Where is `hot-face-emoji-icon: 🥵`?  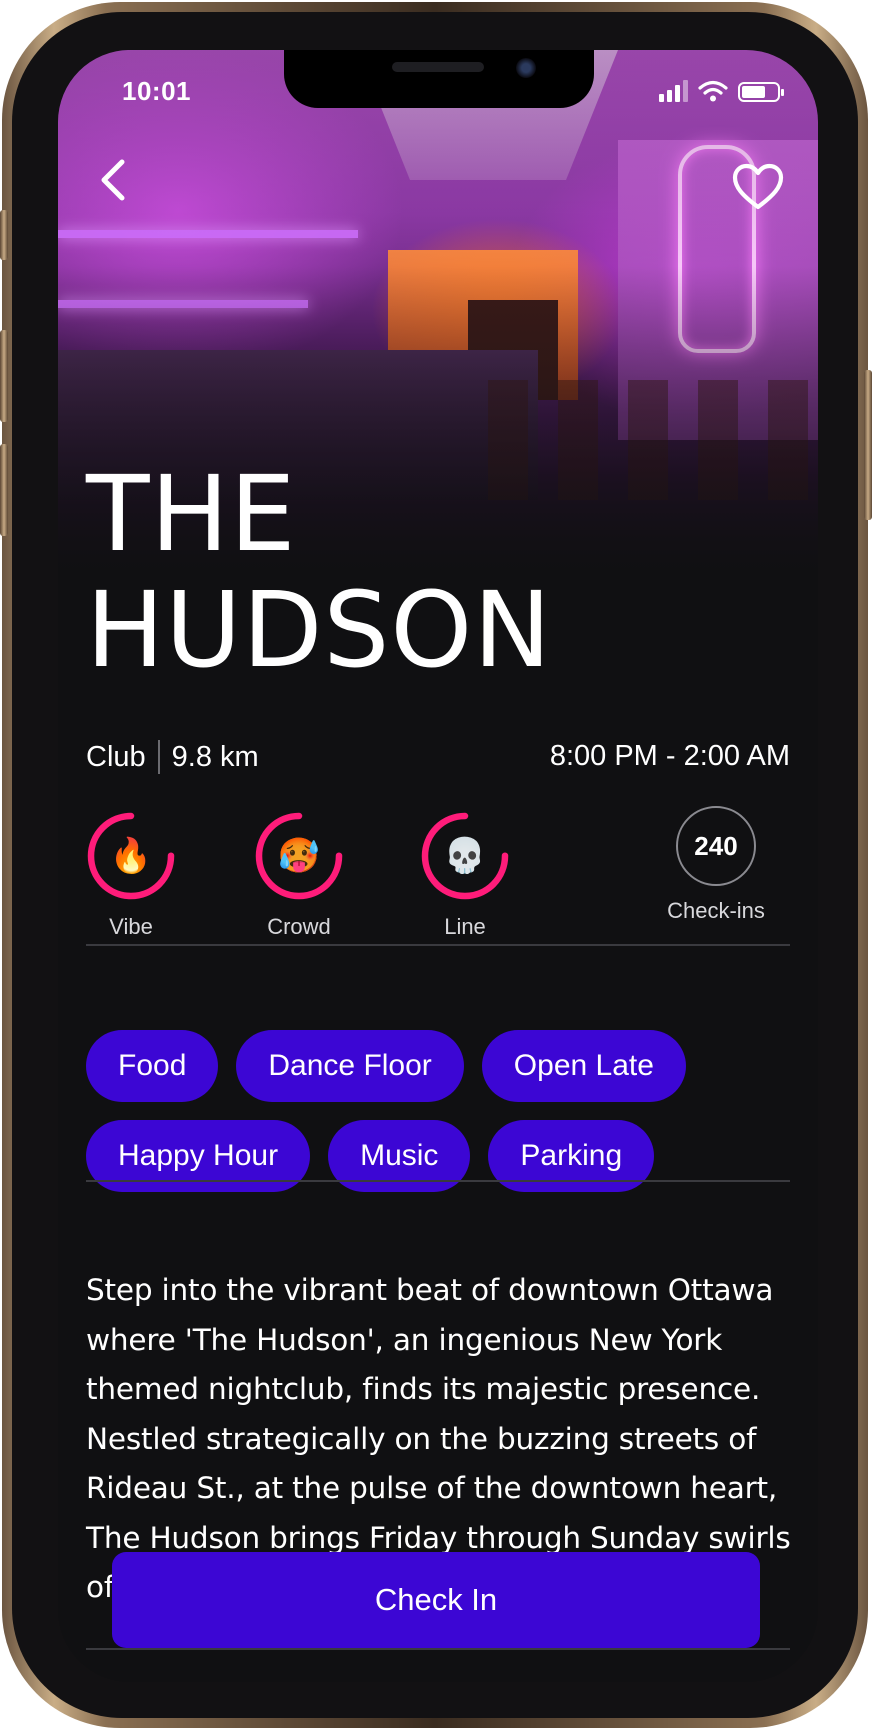
hot-face-emoji-icon: 🥵 is located at coordinates (299, 856).